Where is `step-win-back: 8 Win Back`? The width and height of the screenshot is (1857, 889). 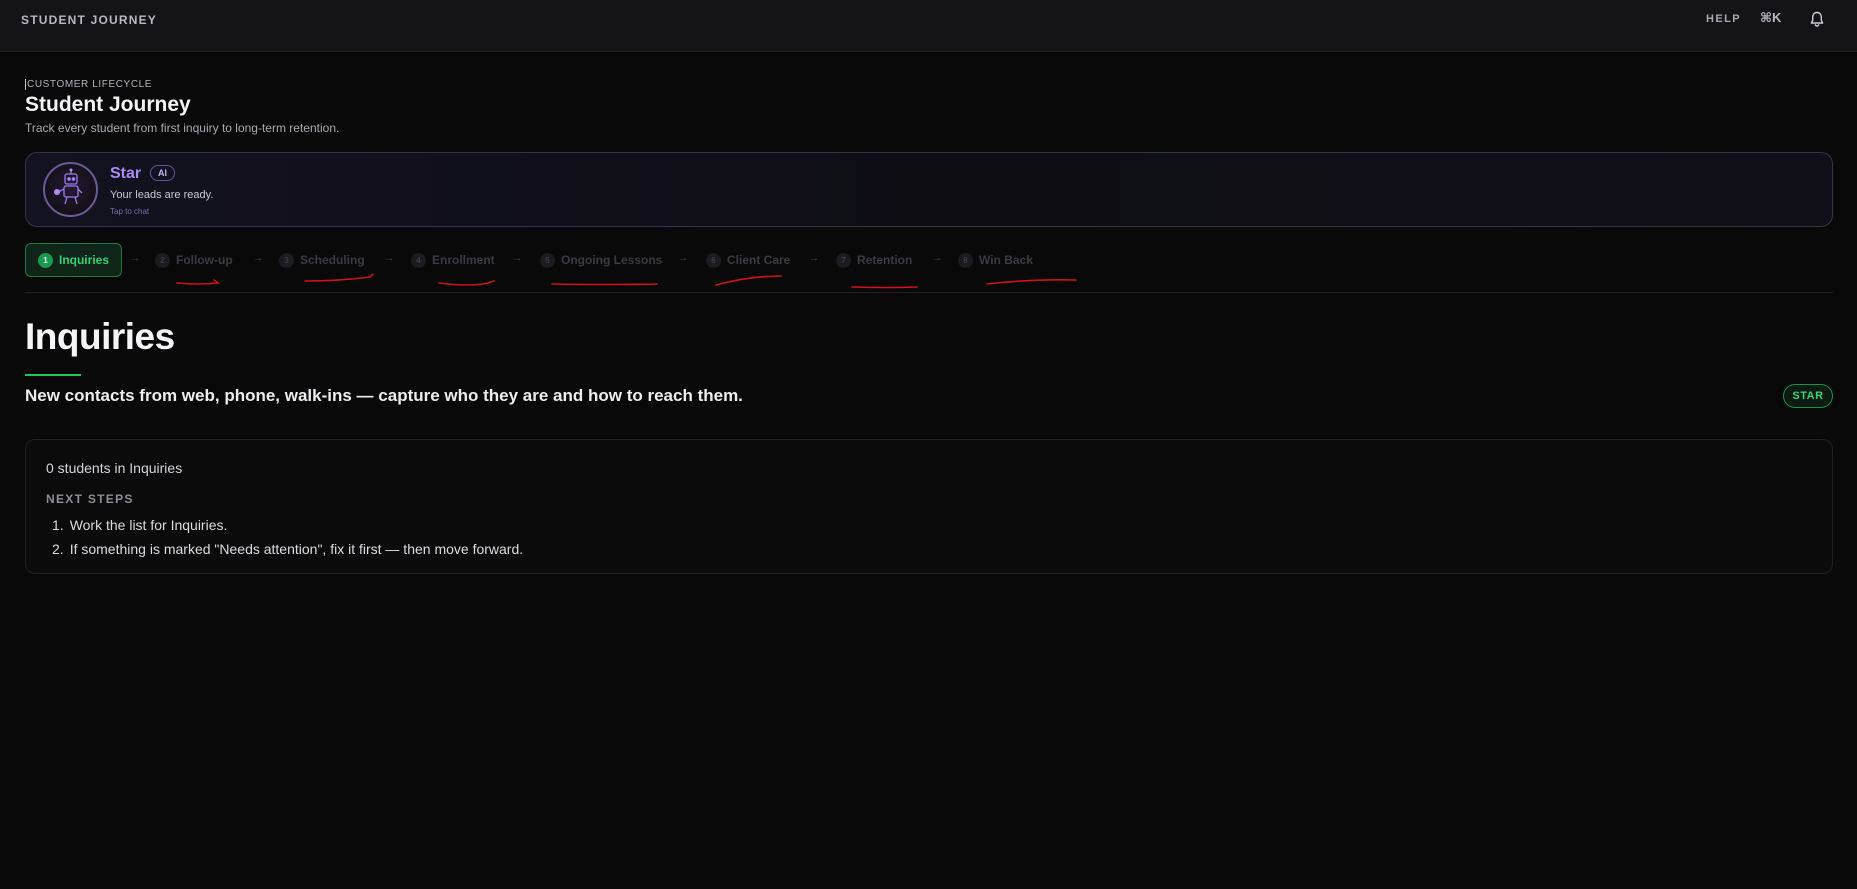
step-win-back: 8 Win Back is located at coordinates (995, 260).